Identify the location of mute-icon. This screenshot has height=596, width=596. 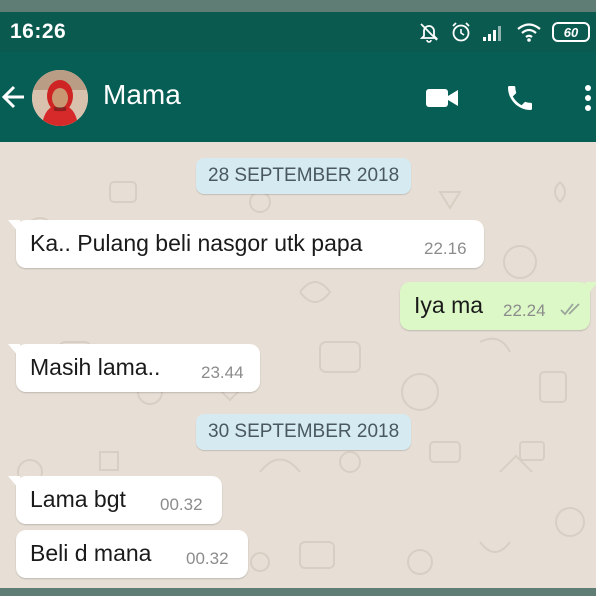
(429, 32).